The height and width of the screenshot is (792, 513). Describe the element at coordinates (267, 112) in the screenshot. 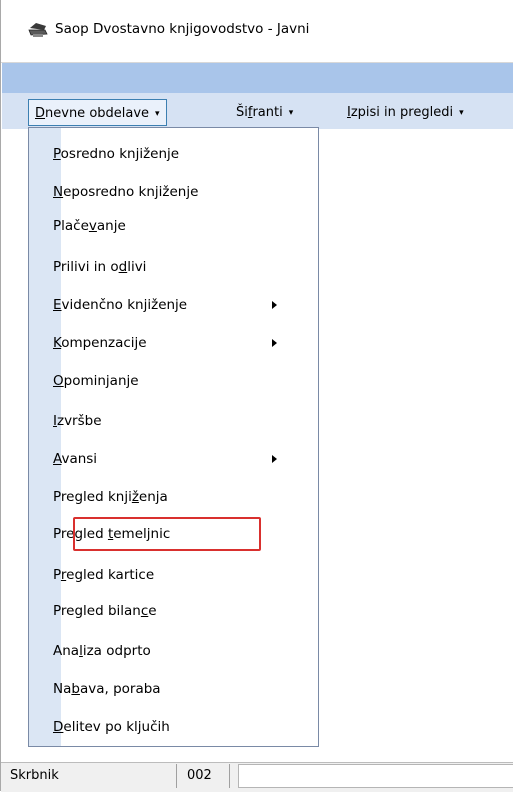

I see `menu-label-part: ranti` at that location.